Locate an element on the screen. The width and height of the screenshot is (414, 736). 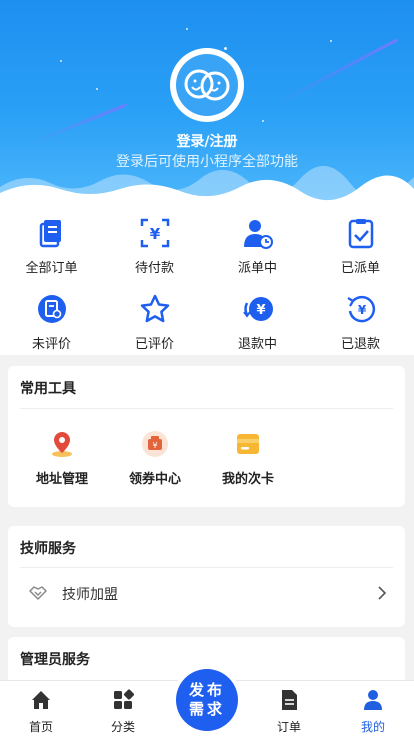
order-dispatched: 已派单 is located at coordinates (360, 244).